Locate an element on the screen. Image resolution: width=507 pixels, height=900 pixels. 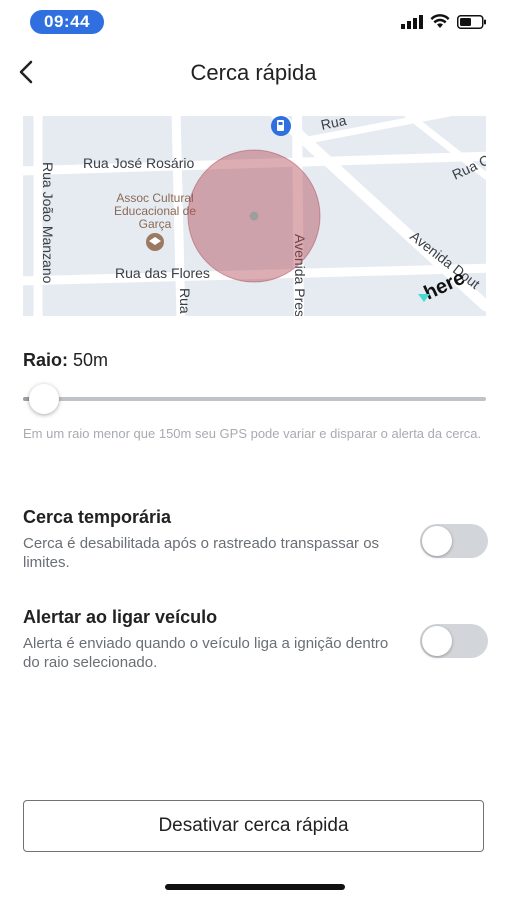
slider-track is located at coordinates (254, 399).